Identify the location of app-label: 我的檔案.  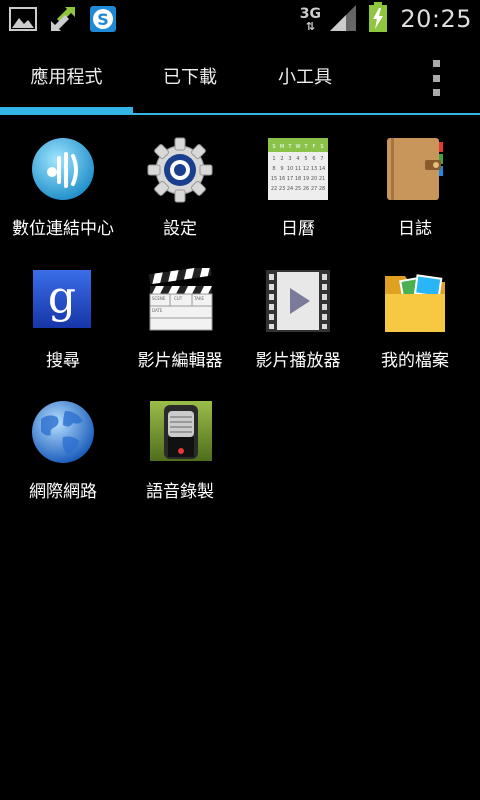
(415, 361).